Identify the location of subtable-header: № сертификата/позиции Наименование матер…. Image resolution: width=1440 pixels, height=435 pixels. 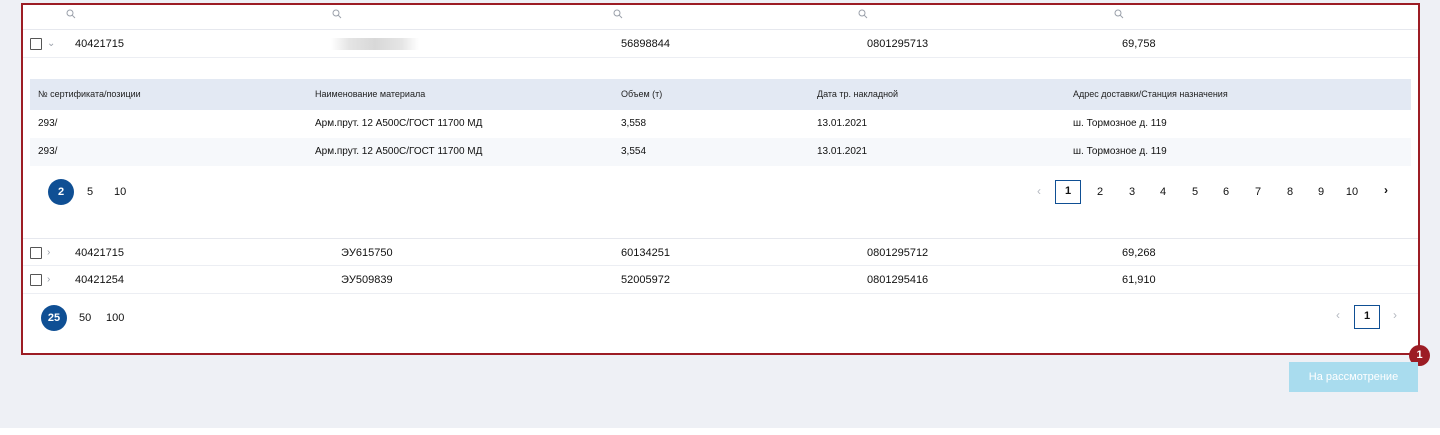
(720, 94).